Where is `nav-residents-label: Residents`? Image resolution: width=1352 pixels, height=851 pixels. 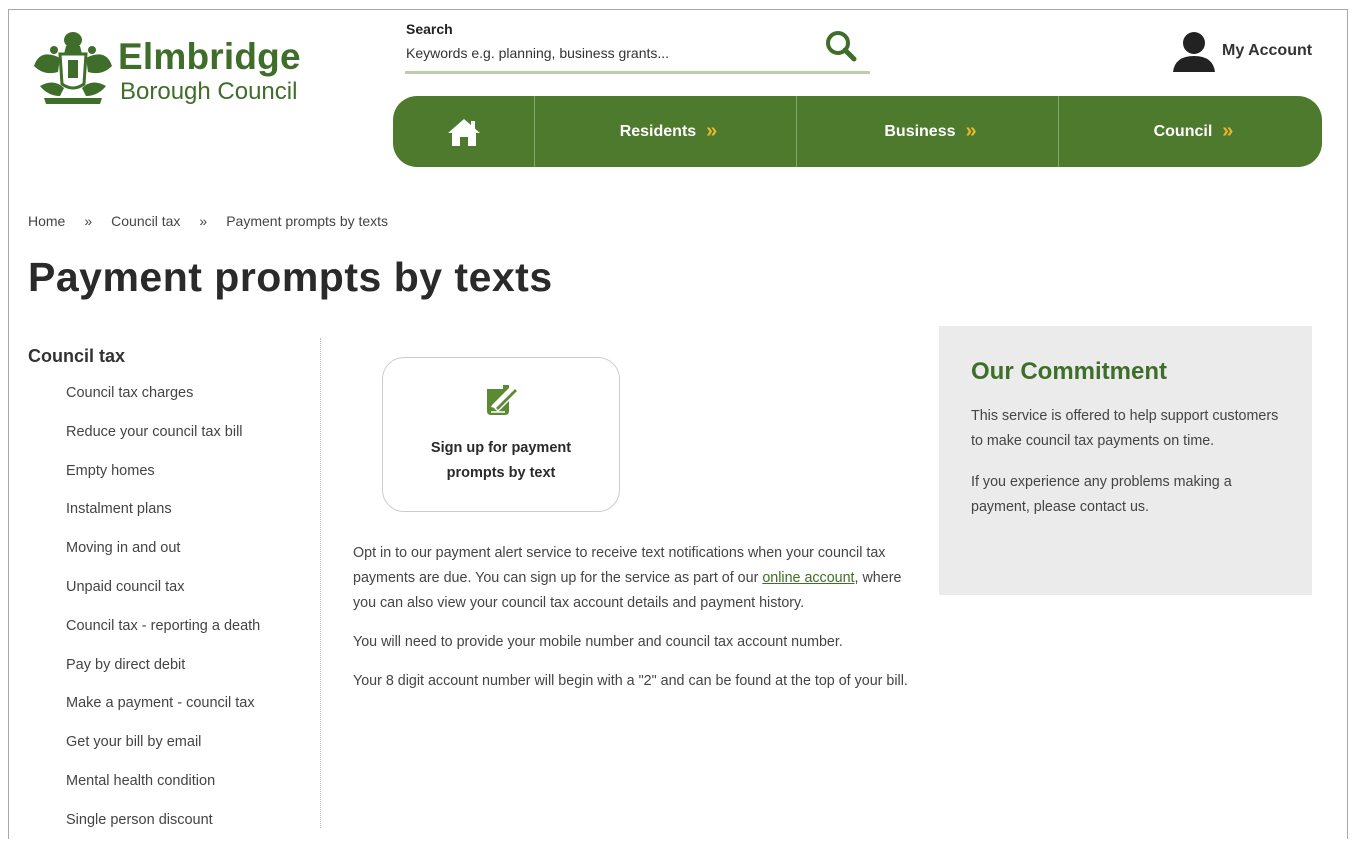
nav-residents-label: Residents is located at coordinates (658, 131).